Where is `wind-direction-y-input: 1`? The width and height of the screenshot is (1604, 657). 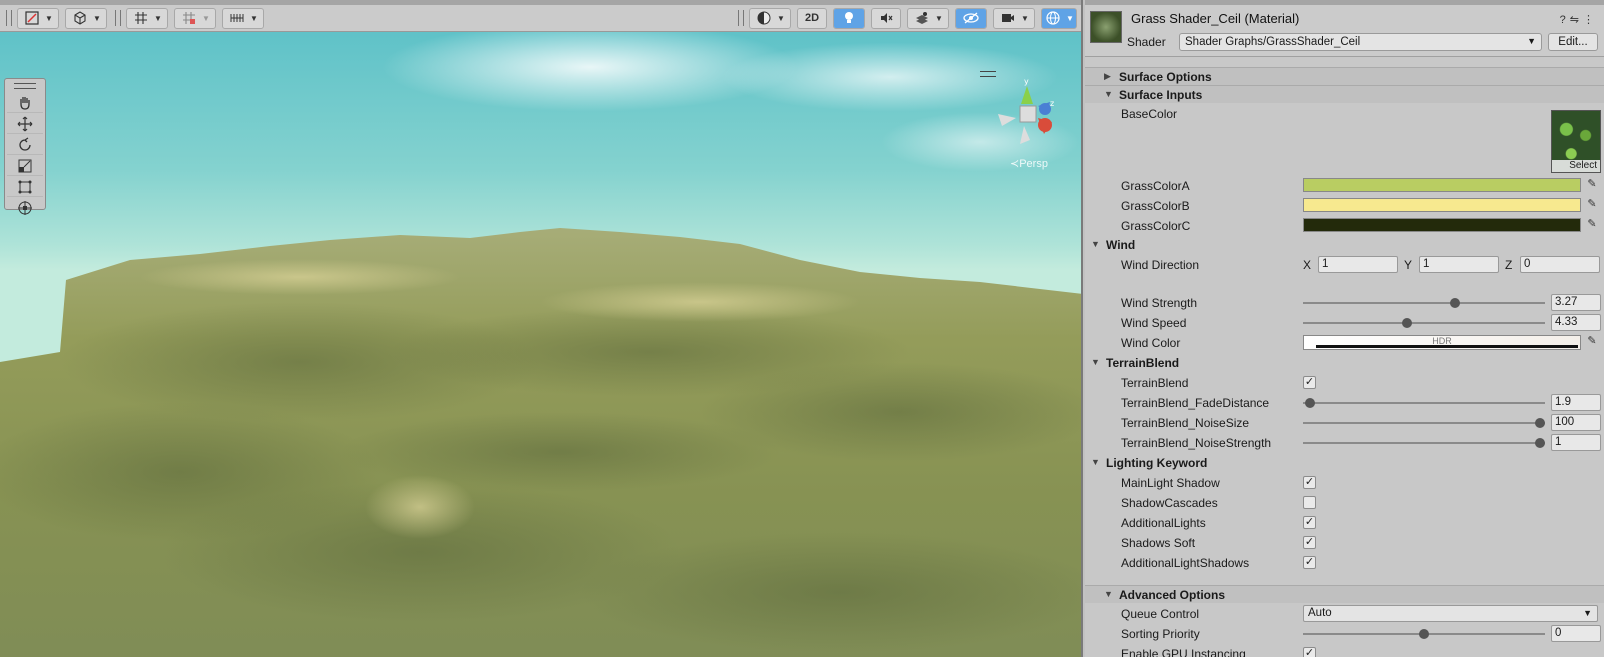
wind-direction-y-input: 1 is located at coordinates (1459, 264).